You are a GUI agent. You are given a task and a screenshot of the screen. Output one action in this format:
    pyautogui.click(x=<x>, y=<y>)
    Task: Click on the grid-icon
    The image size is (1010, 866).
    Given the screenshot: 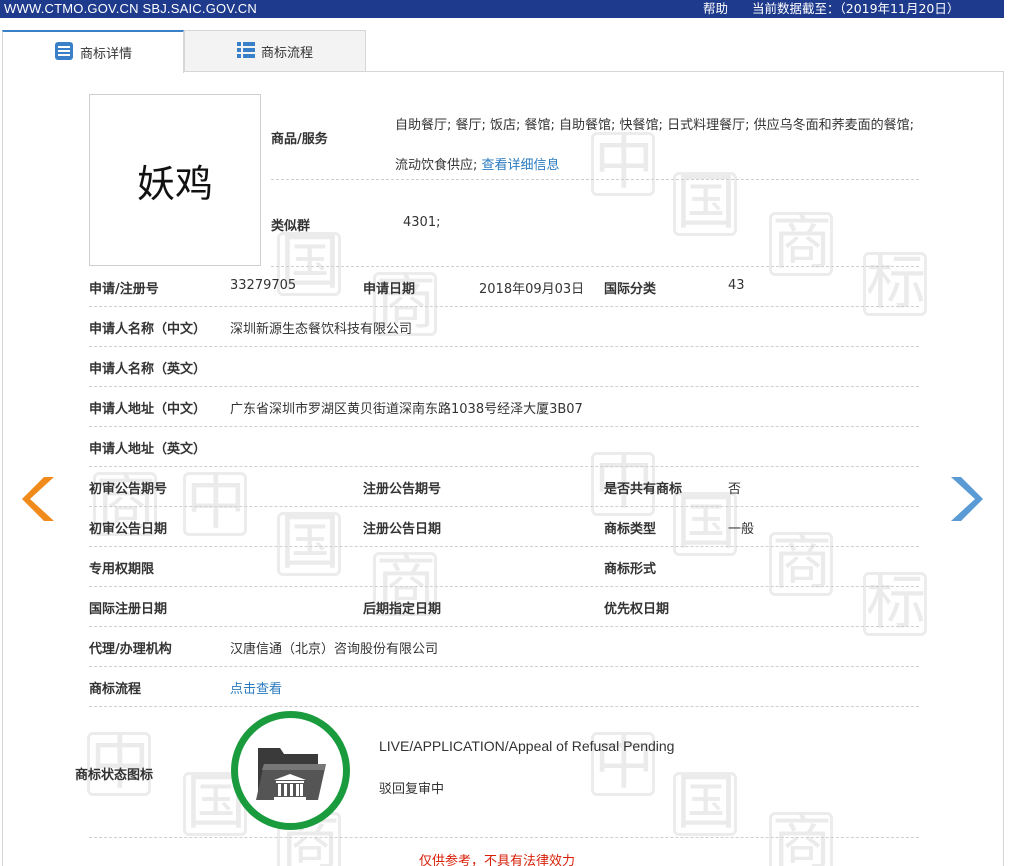 What is the action you would take?
    pyautogui.click(x=245, y=51)
    